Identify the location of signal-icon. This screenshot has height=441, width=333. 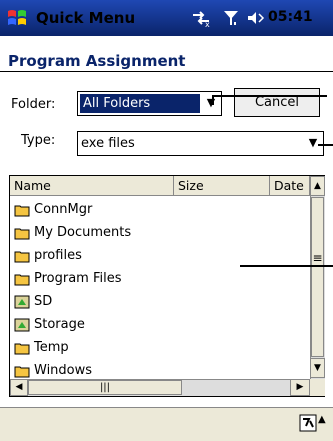
(231, 18).